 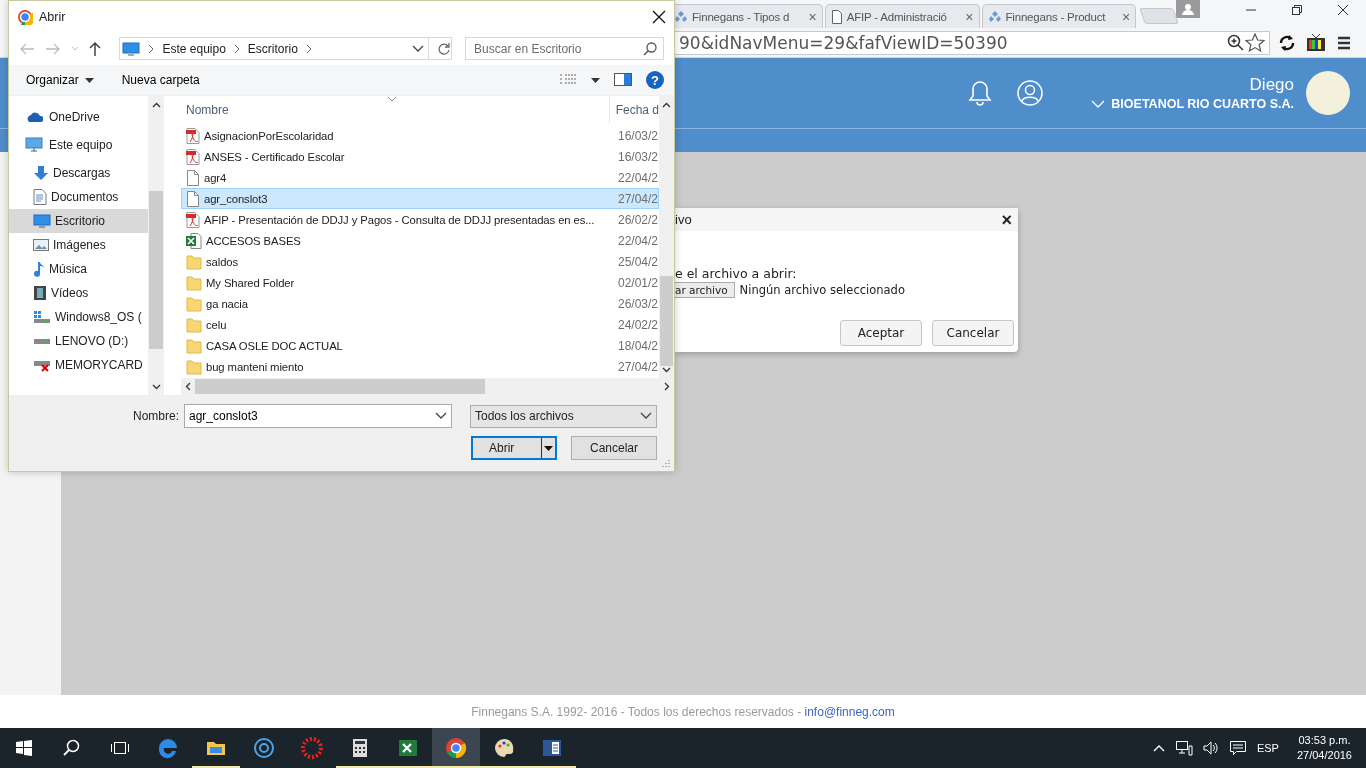 What do you see at coordinates (1202, 104) in the screenshot?
I see `company-name: BIOETANOL RIO CUARTO S.A.` at bounding box center [1202, 104].